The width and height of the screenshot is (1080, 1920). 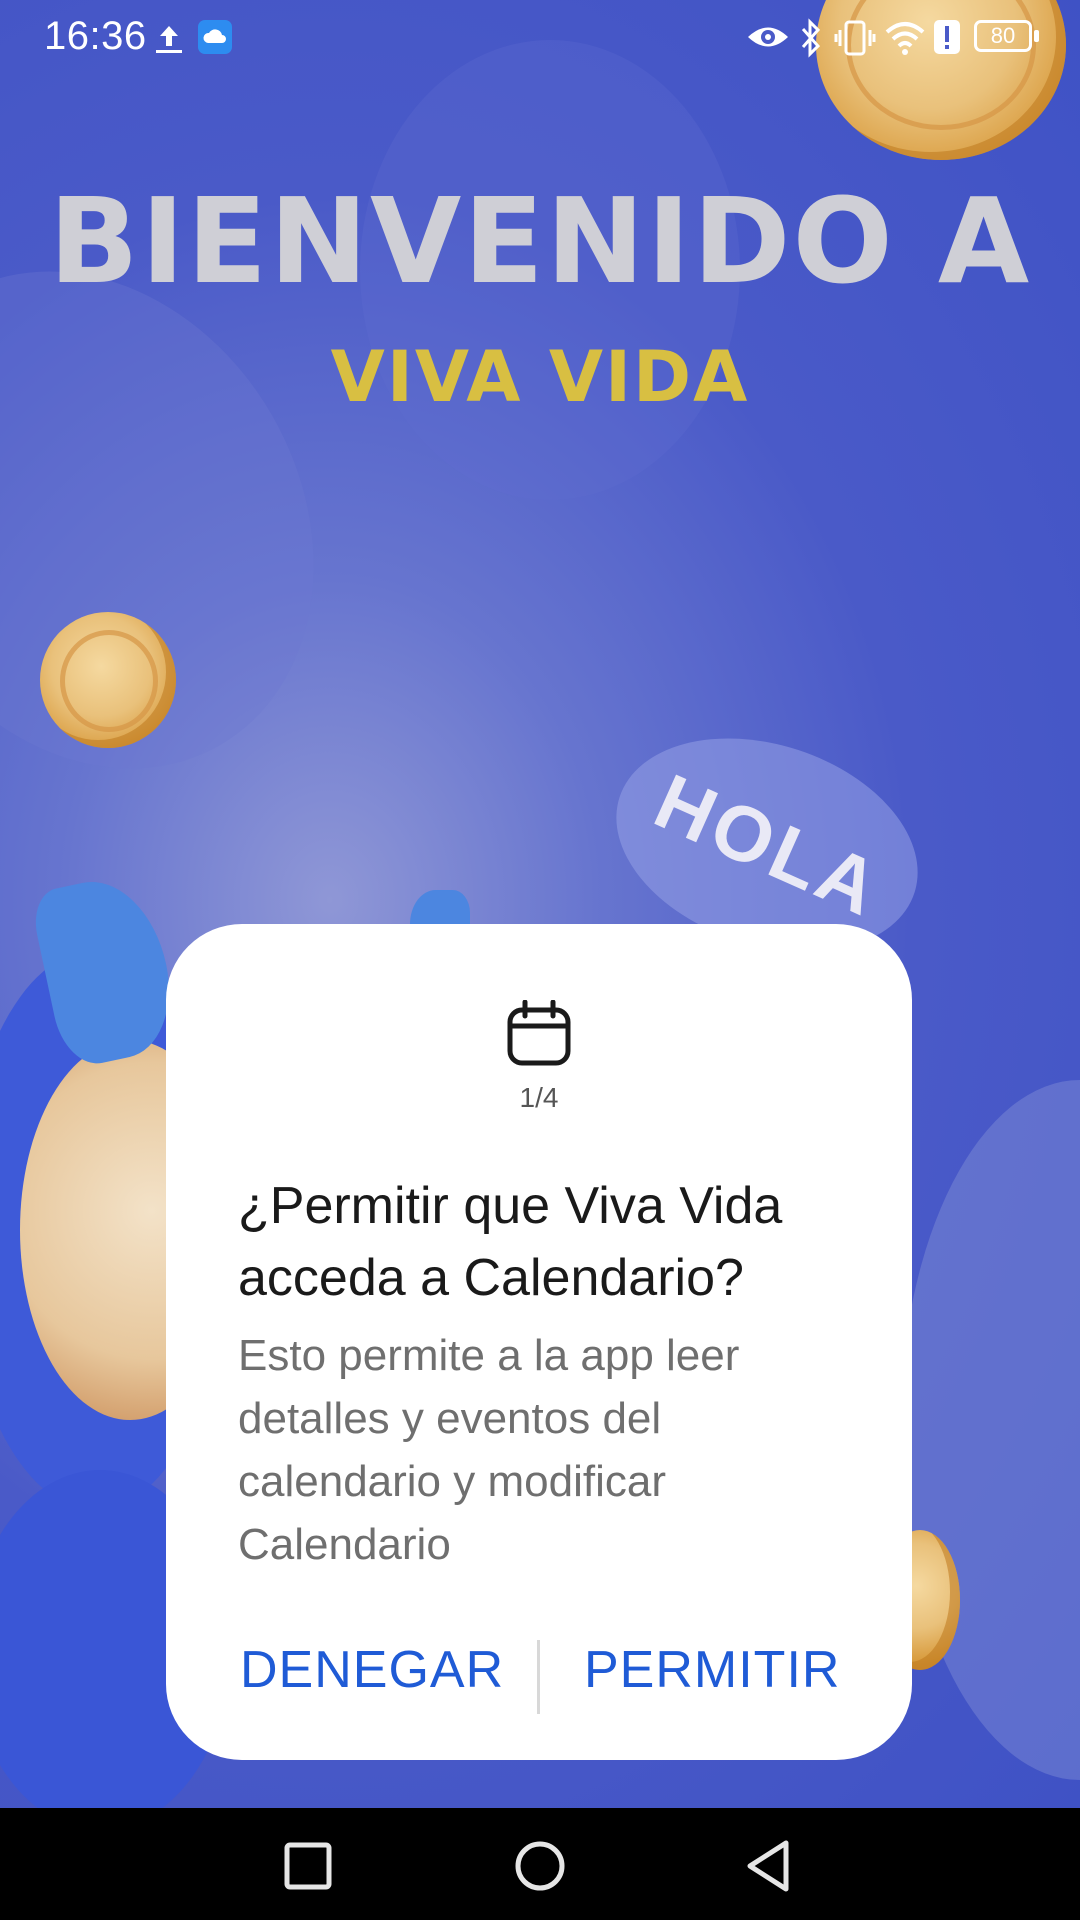 I want to click on cloud-app-icon, so click(x=215, y=37).